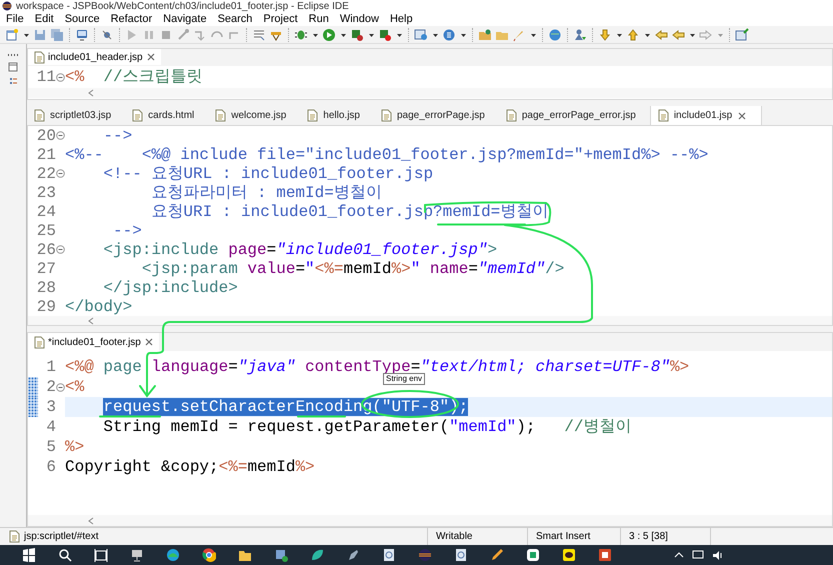  I want to click on code-line: -->, so click(127, 231).